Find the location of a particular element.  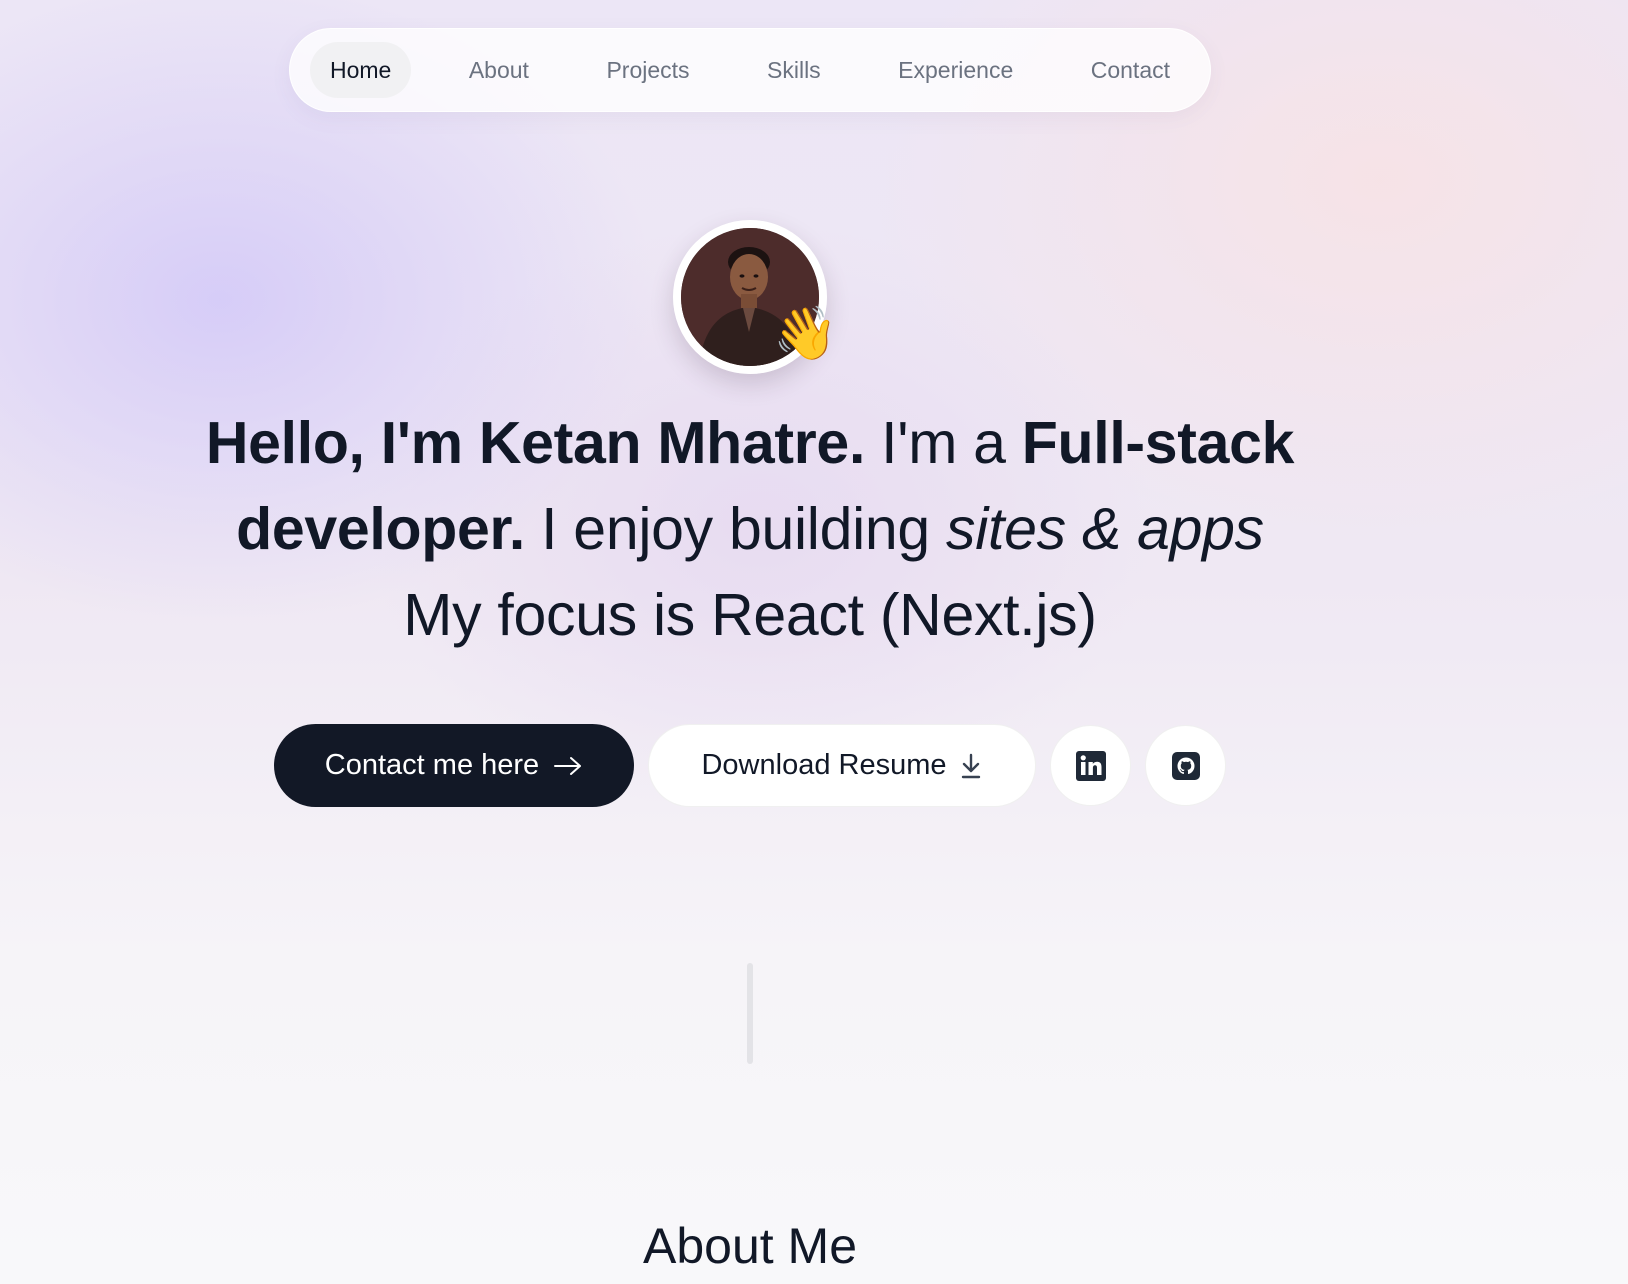

linkedin-button is located at coordinates (1090, 765).